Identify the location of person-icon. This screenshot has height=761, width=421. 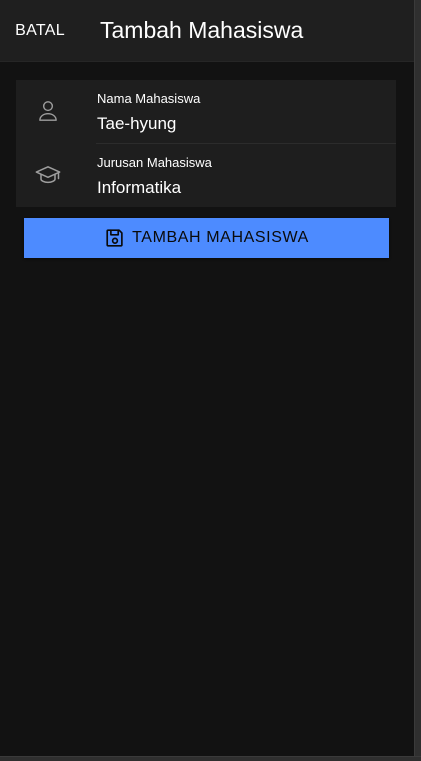
(48, 111).